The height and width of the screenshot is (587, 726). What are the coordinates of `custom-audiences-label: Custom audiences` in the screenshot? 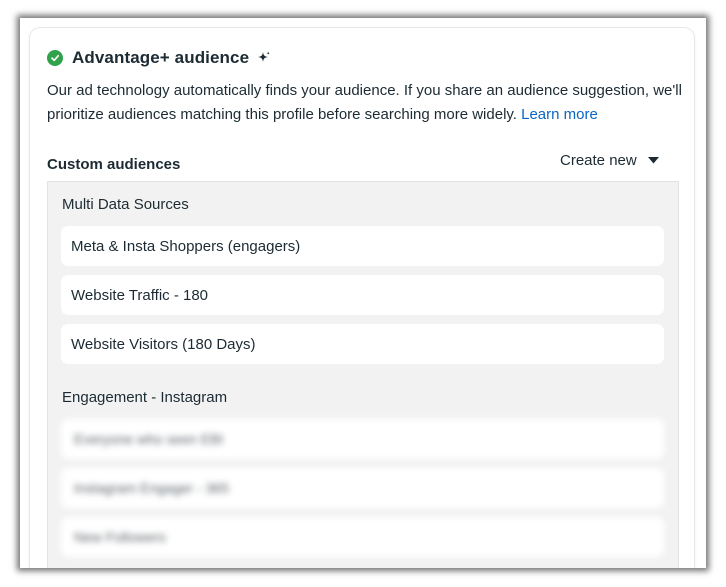 It's located at (114, 164).